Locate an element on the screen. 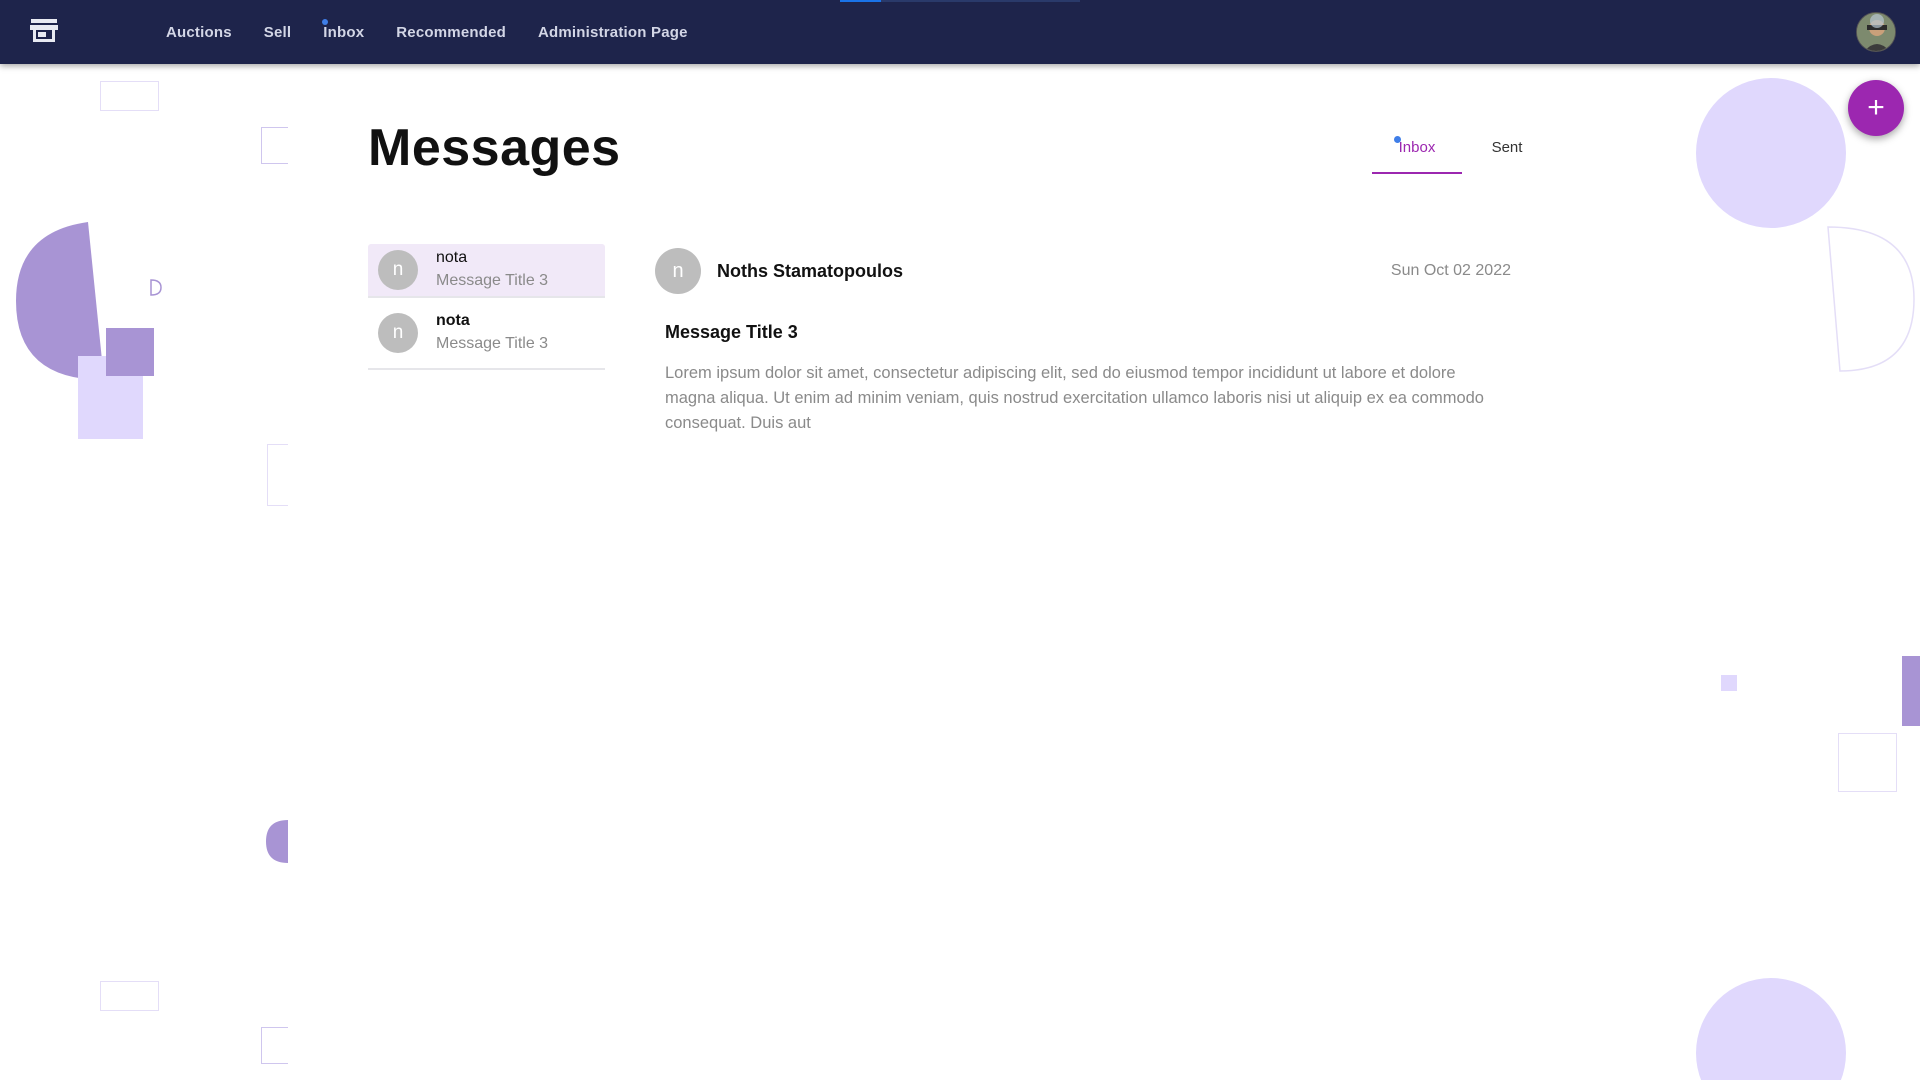 Image resolution: width=1920 pixels, height=1080 pixels. compose-button: + is located at coordinates (1876, 108).